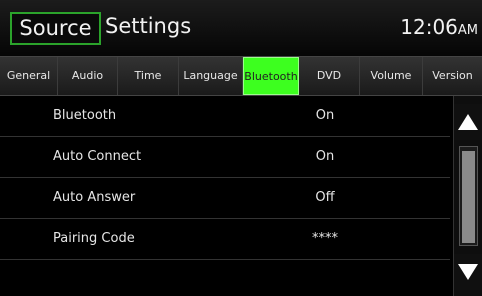  Describe the element at coordinates (391, 76) in the screenshot. I see `tab-volume: Volume` at that location.